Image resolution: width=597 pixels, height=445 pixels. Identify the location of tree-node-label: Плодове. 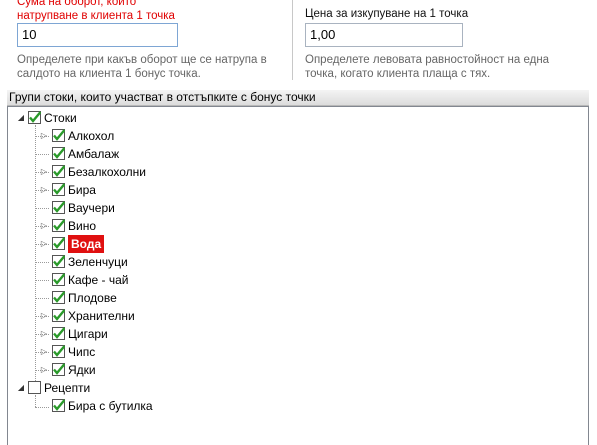
(92, 298).